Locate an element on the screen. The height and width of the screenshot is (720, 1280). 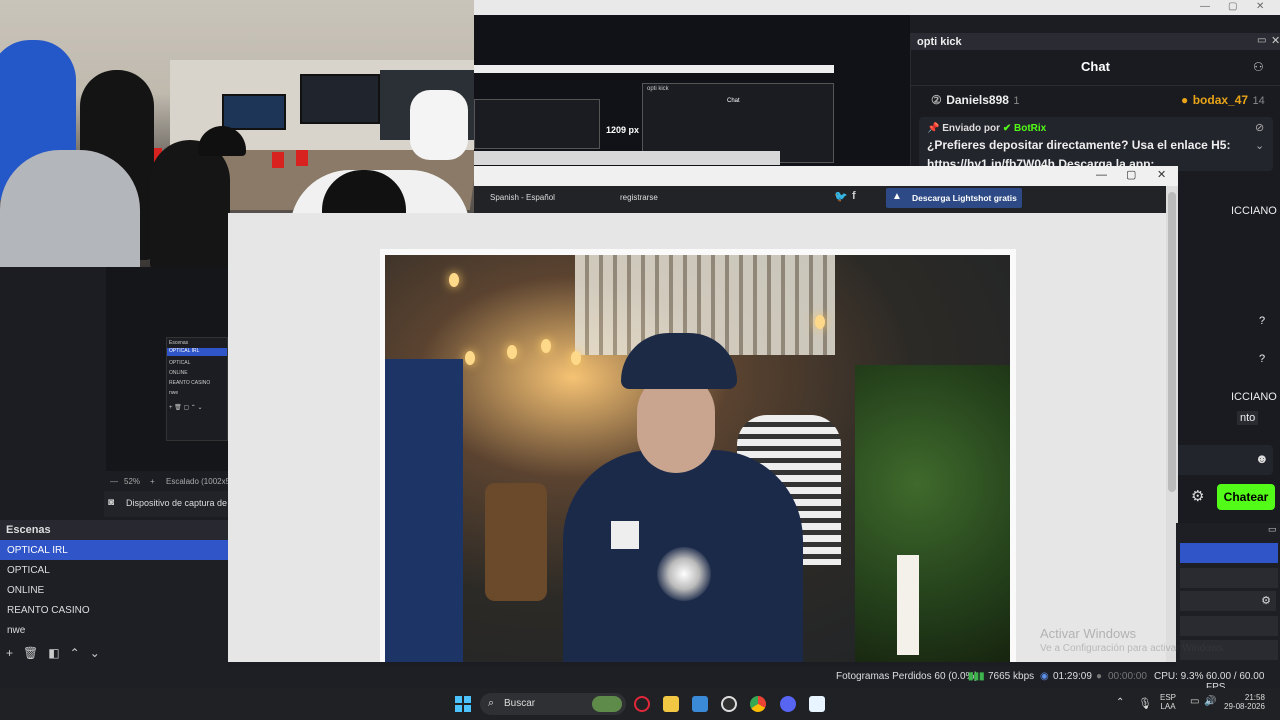
scale-label: Escalado (1002x56 is located at coordinates (200, 481).